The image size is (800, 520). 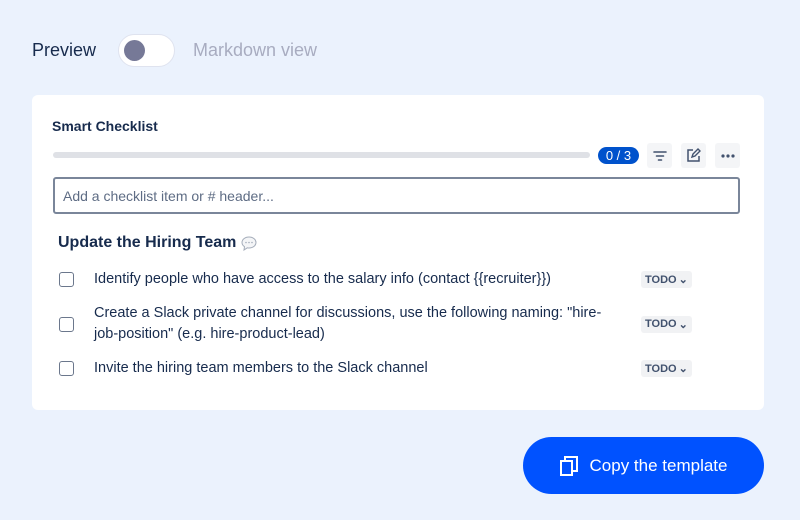 I want to click on edit-button, so click(x=693, y=155).